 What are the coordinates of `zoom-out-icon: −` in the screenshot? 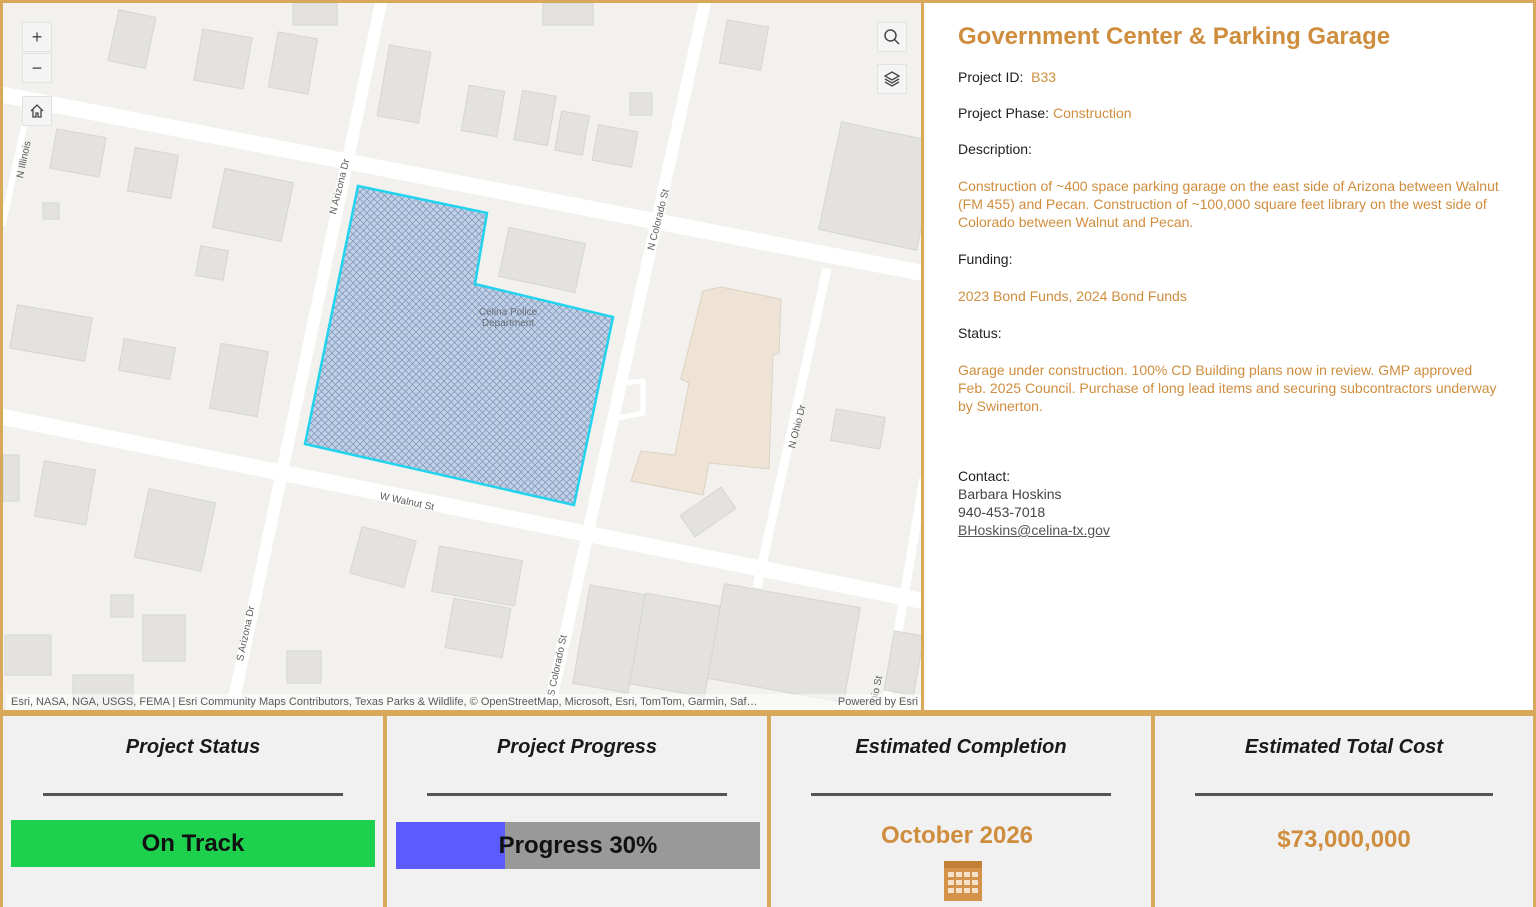 It's located at (37, 67).